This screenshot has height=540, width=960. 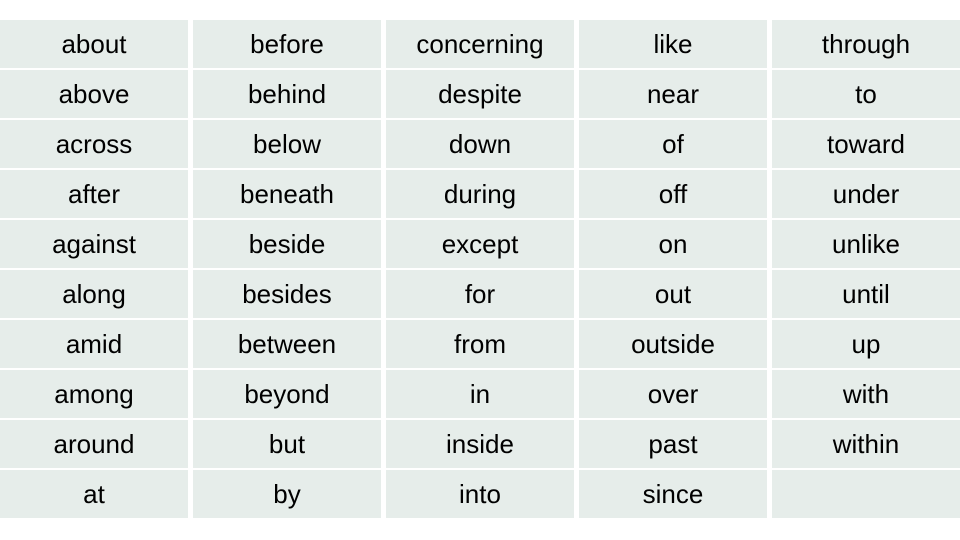 I want to click on table-cell: before, so click(x=287, y=44).